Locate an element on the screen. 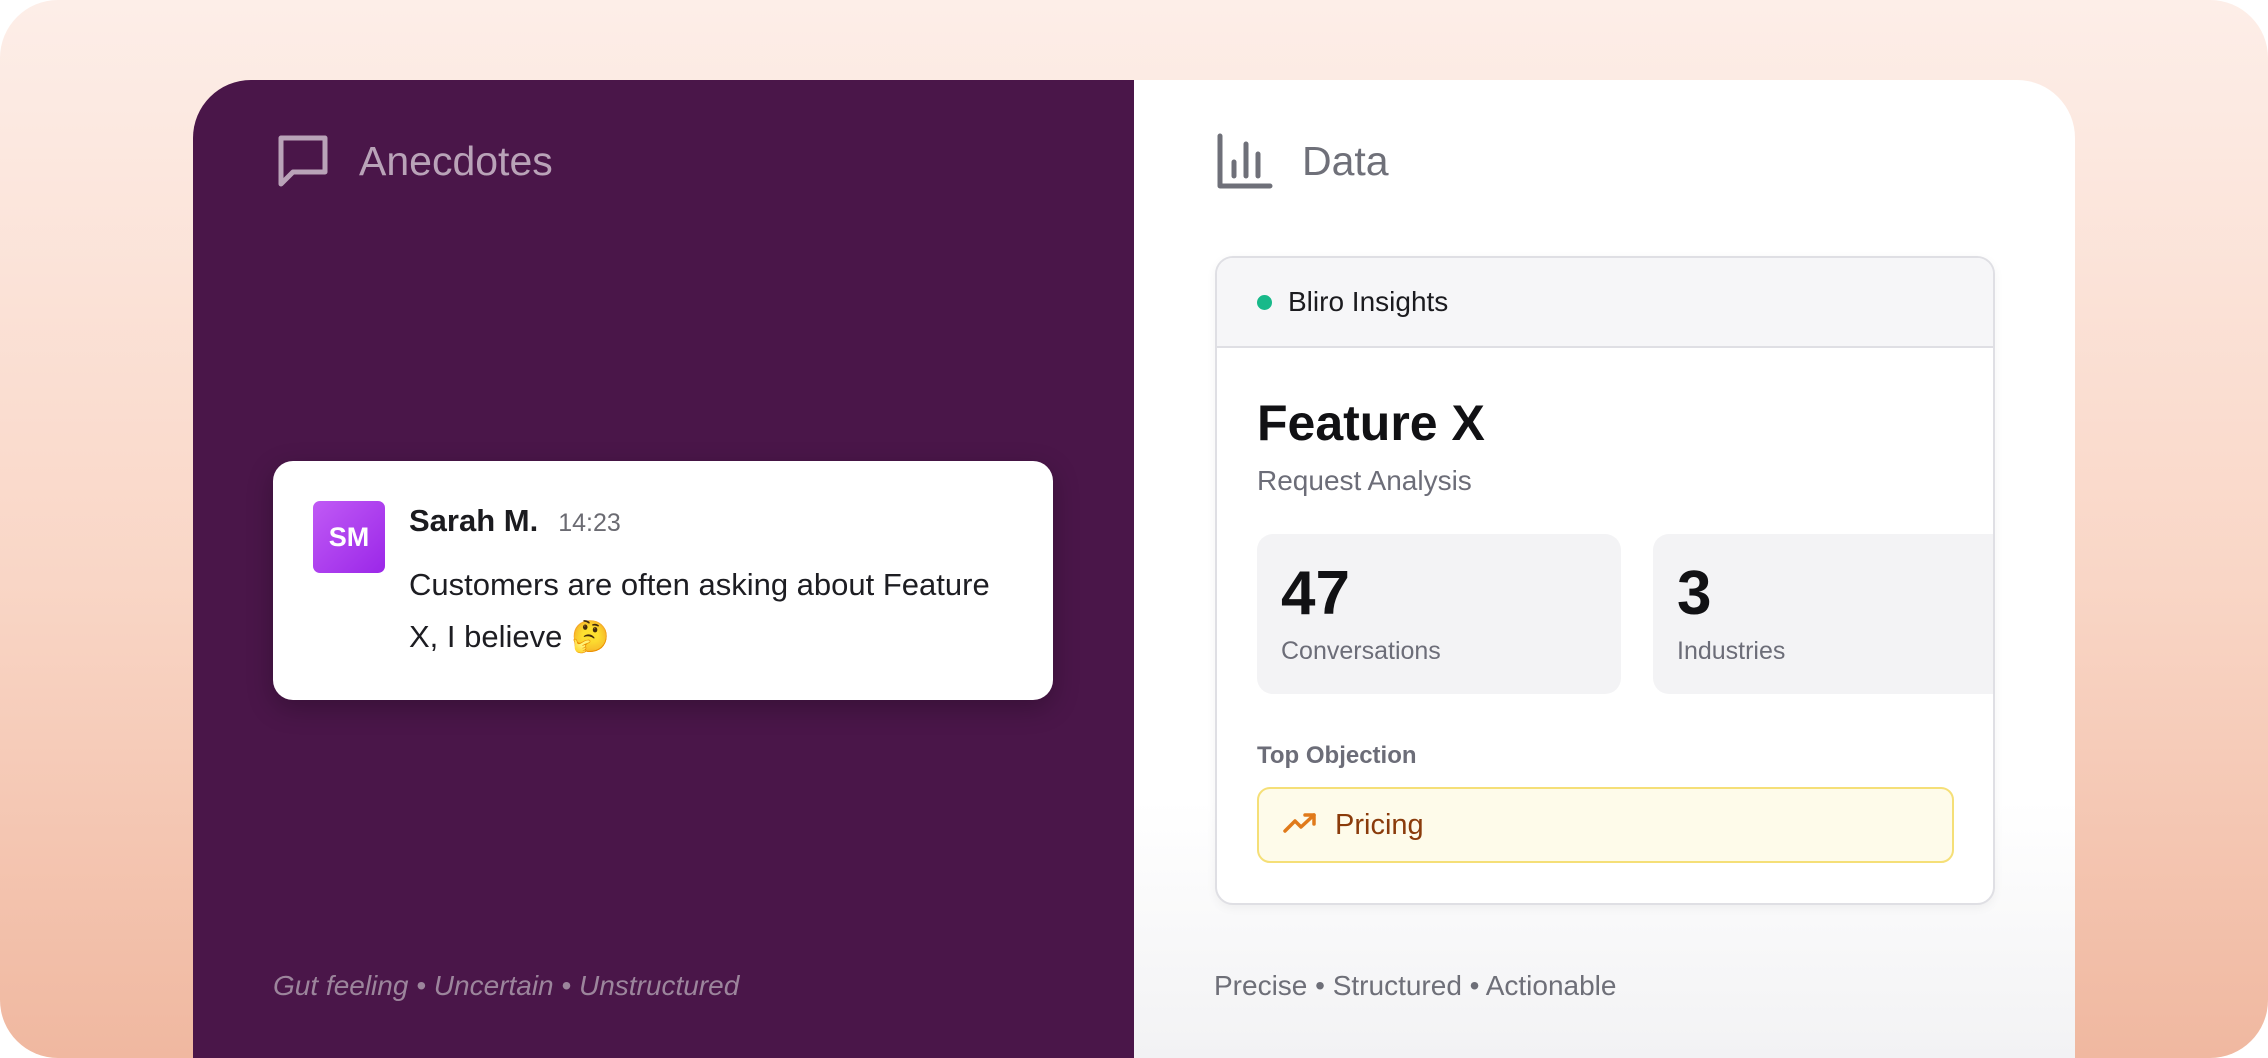  stat-industries: 3 Industries is located at coordinates (1823, 614).